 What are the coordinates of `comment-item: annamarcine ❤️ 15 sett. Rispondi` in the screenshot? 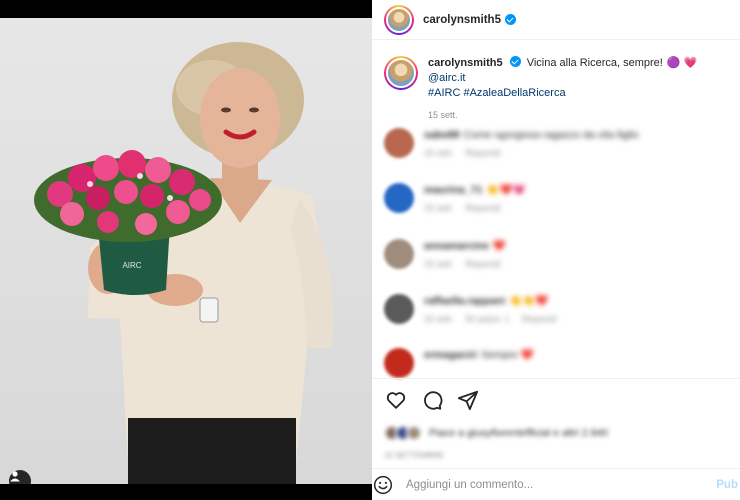 It's located at (559, 254).